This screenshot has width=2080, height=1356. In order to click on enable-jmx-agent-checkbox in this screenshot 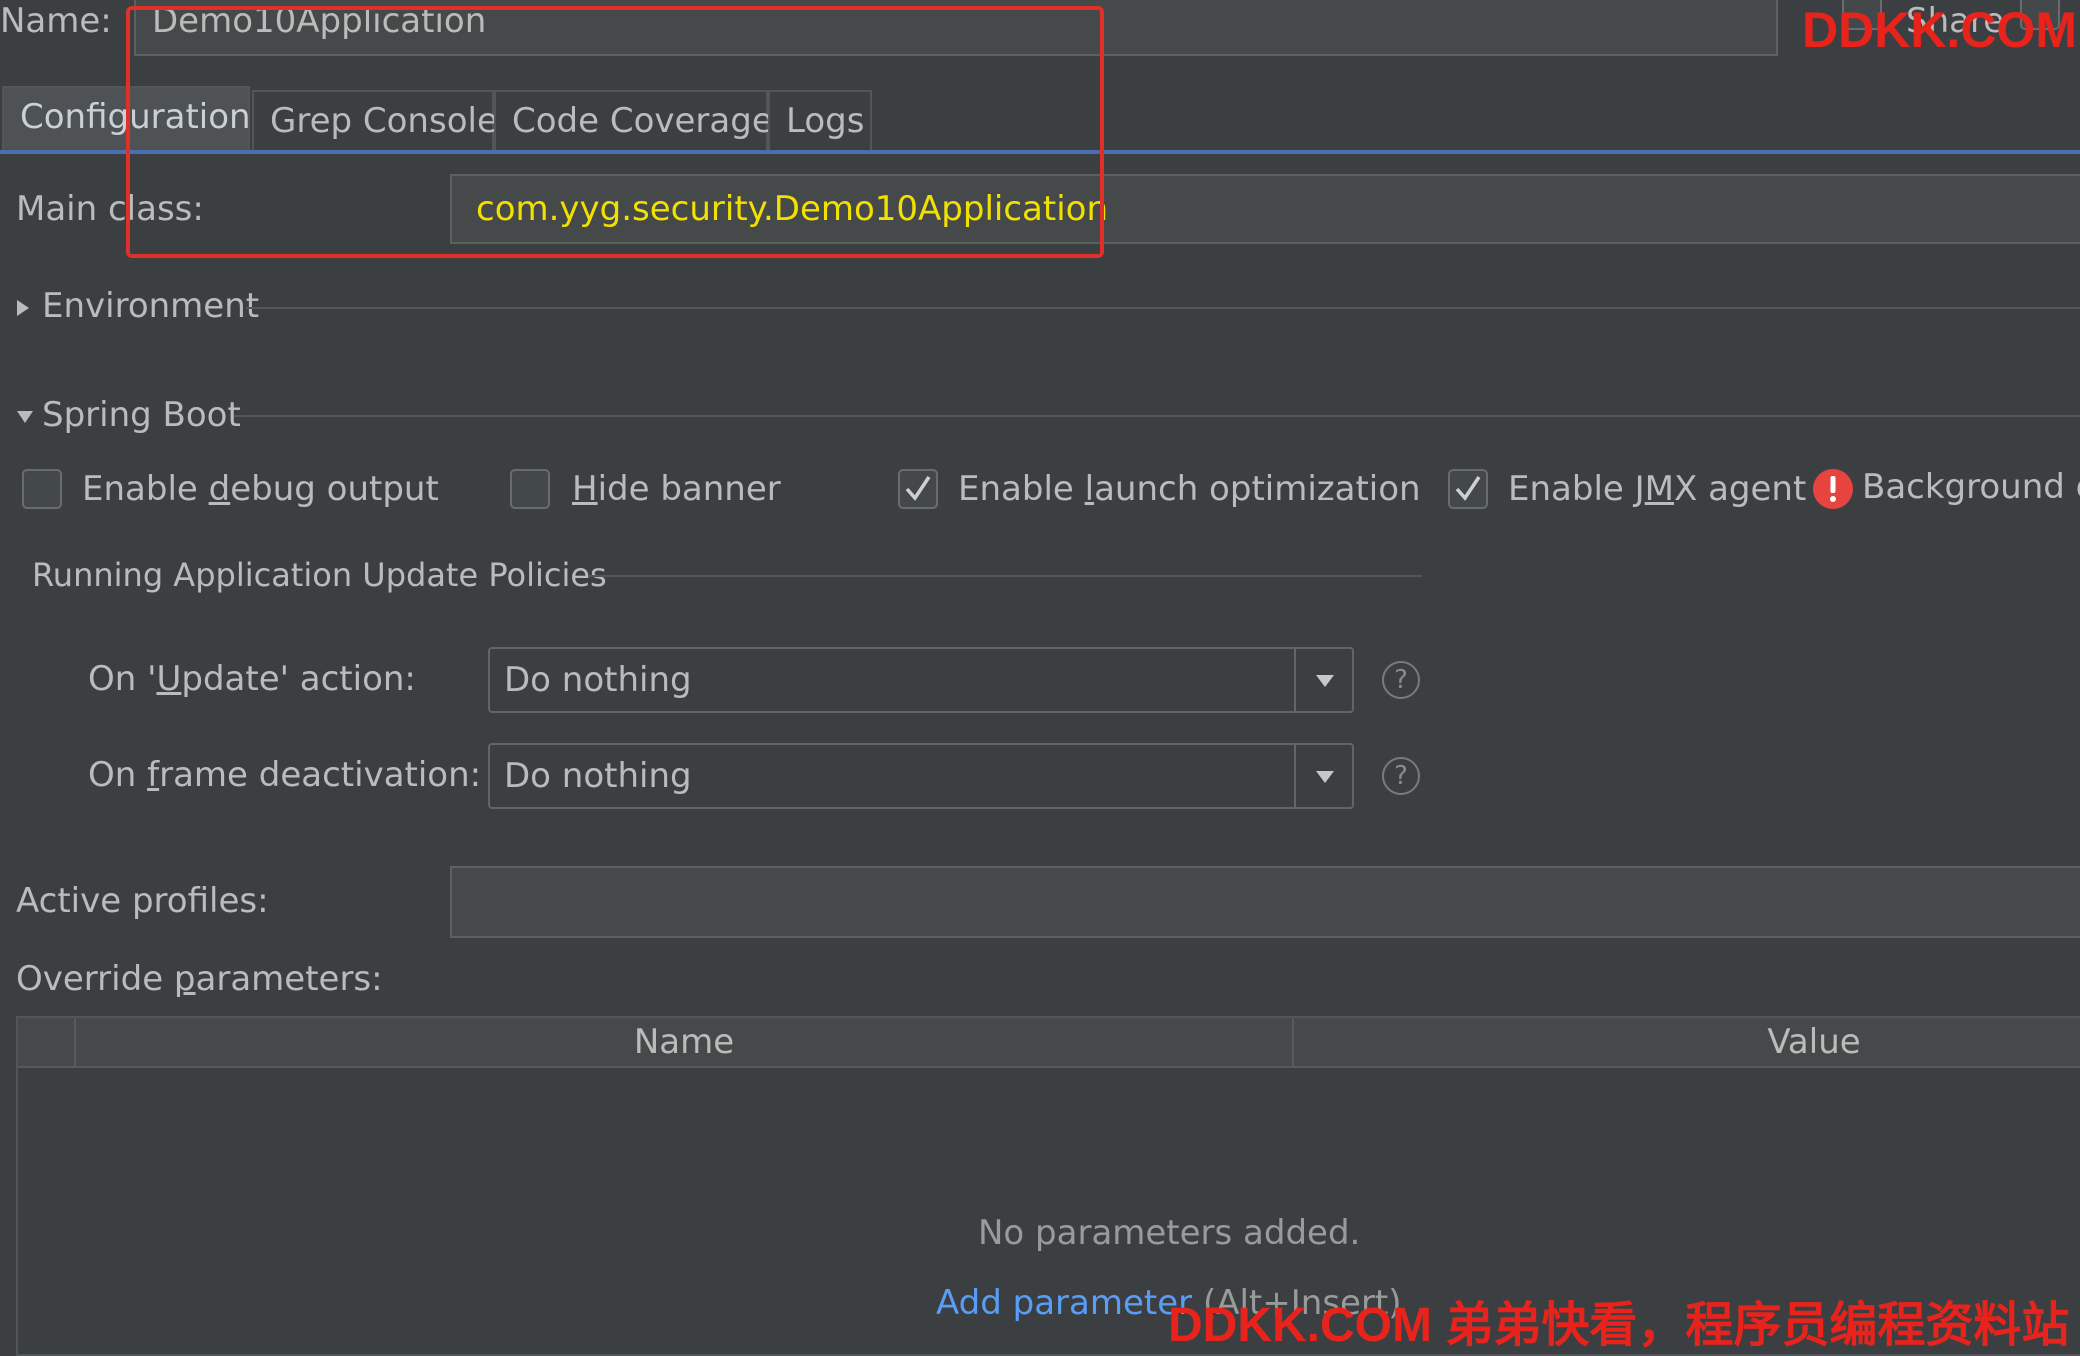, I will do `click(1468, 489)`.